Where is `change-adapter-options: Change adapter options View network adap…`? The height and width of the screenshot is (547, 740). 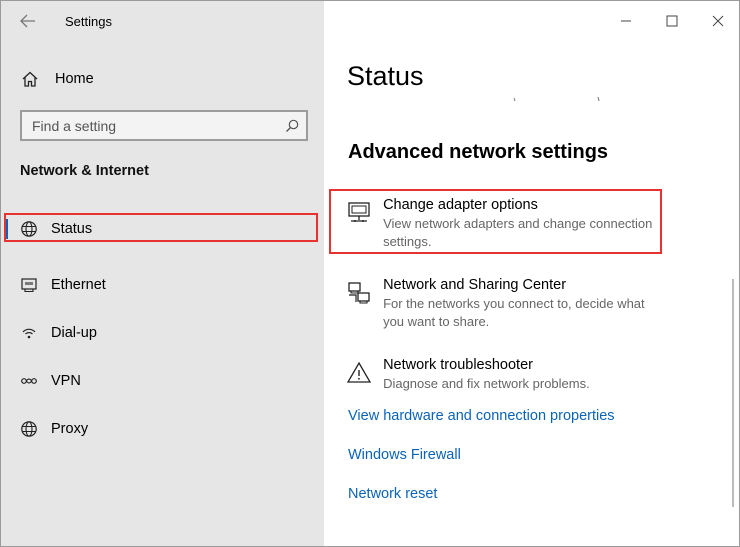
change-adapter-options: Change adapter options View network adap… is located at coordinates (504, 223).